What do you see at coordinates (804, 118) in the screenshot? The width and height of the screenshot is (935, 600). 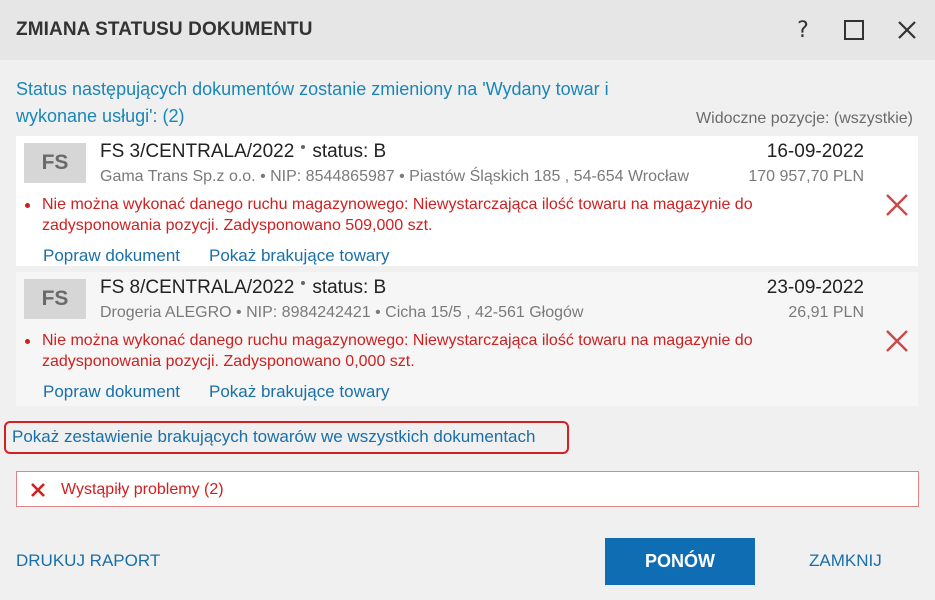 I see `visible-positions-label: Widoczne pozycje: (wszystkie)` at bounding box center [804, 118].